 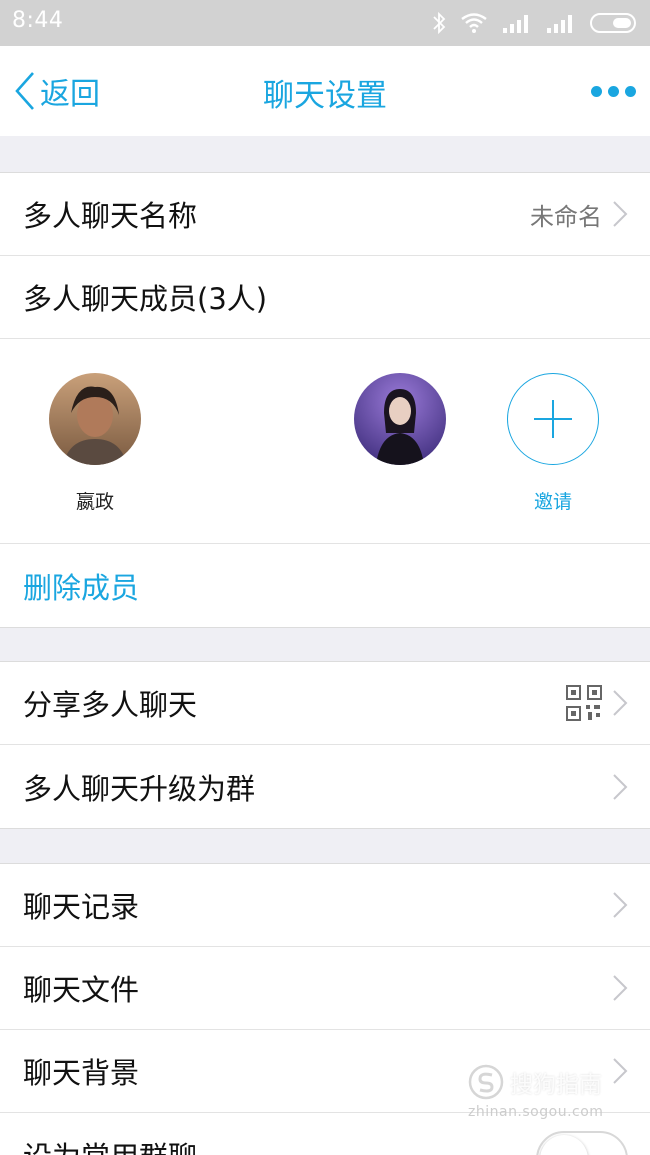 What do you see at coordinates (325, 786) in the screenshot?
I see `upgrade-group-row: 多人聊天升级为群` at bounding box center [325, 786].